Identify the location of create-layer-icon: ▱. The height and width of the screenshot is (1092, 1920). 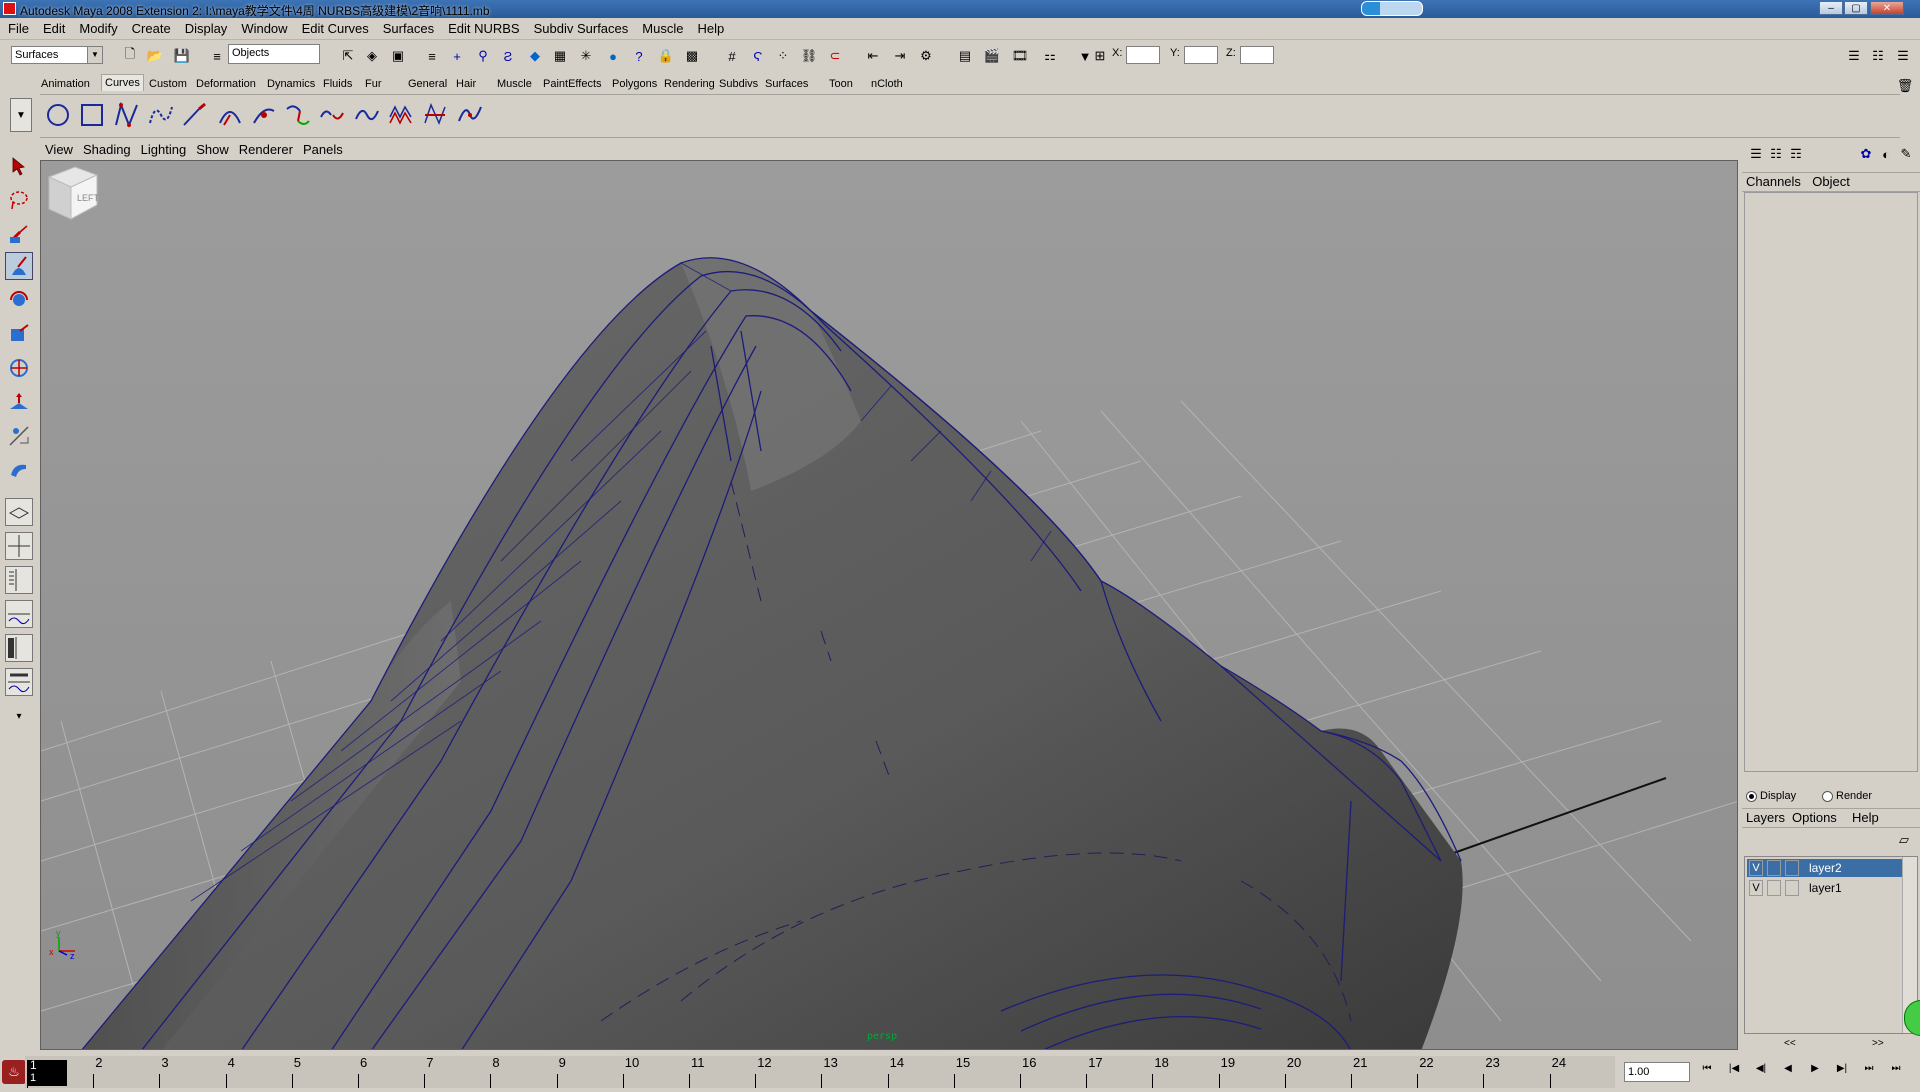
(1904, 840).